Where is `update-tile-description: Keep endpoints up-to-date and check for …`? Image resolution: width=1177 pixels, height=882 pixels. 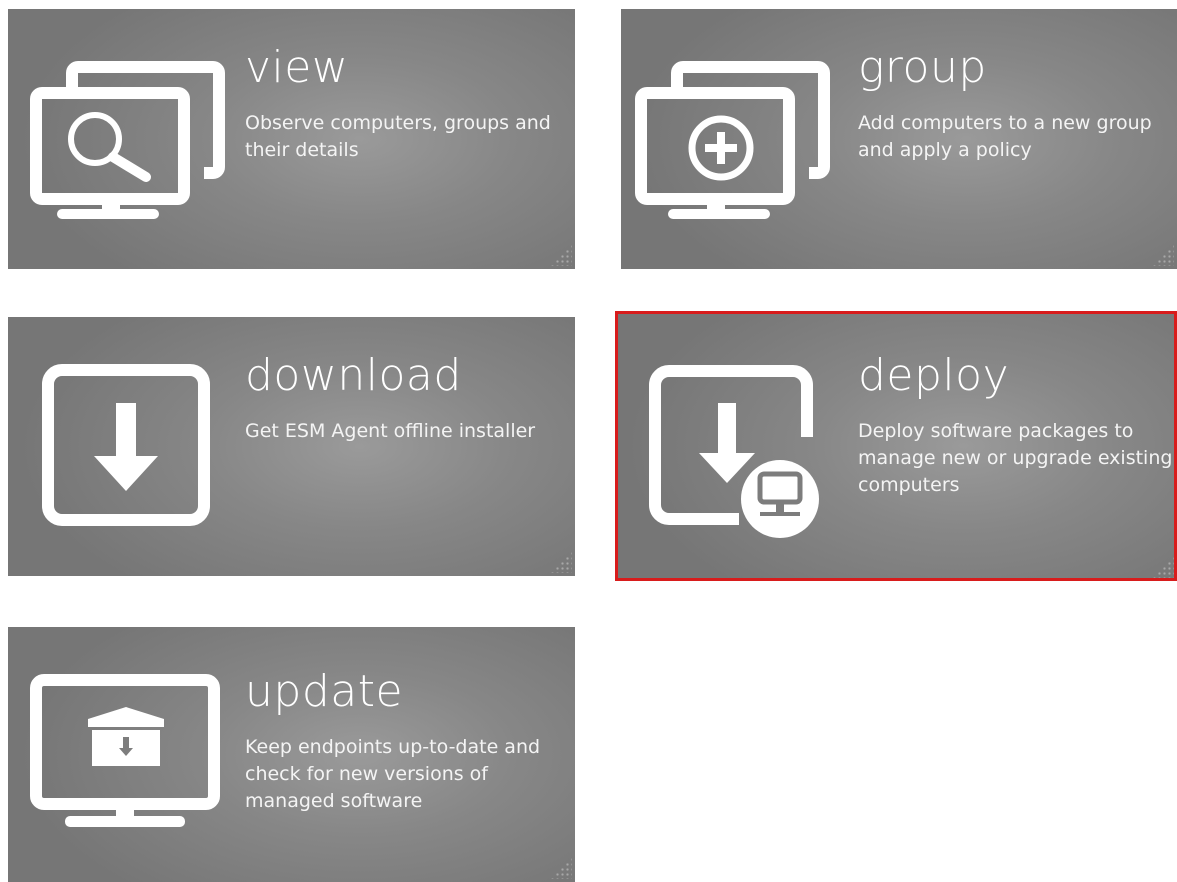 update-tile-description: Keep endpoints up-to-date and check for … is located at coordinates (393, 774).